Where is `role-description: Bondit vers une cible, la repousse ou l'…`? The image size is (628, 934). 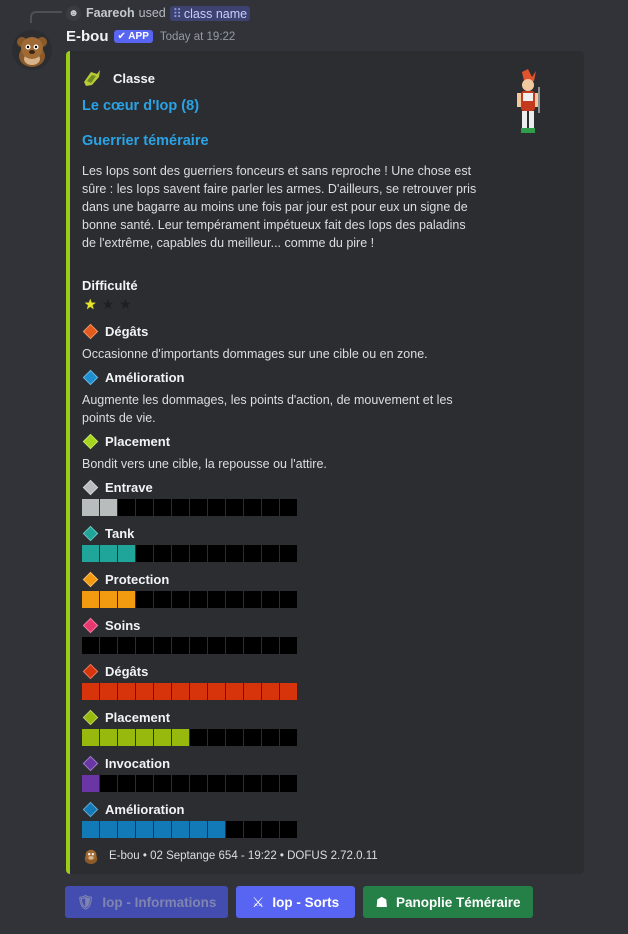
role-description: Bondit vers une cible, la repousse ou l'… is located at coordinates (204, 464).